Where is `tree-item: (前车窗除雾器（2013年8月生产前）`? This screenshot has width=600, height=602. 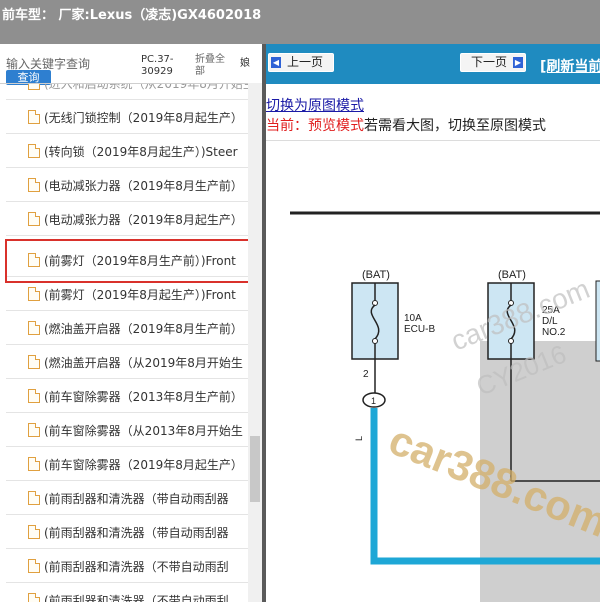
tree-item: (前车窗除雾器（2013年8月生产前） is located at coordinates (127, 396).